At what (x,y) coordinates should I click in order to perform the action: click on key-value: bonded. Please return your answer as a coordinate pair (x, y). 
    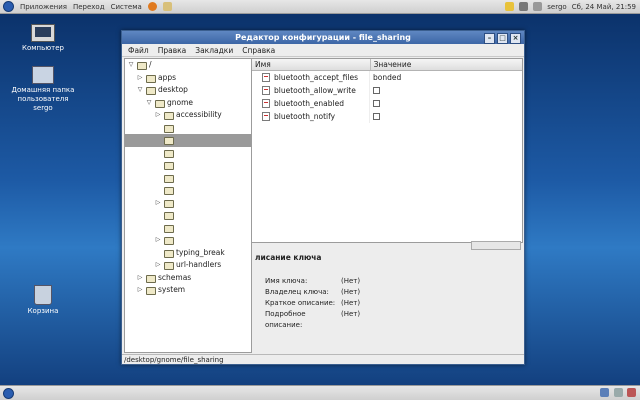
    Looking at the image, I should click on (387, 77).